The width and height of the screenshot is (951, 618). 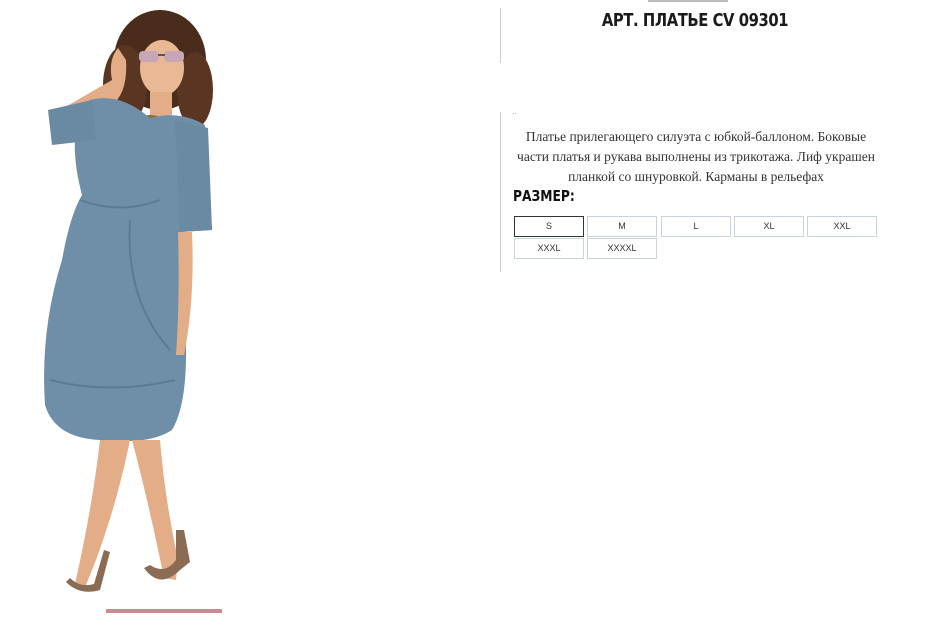 I want to click on title-rule, so click(x=688, y=1).